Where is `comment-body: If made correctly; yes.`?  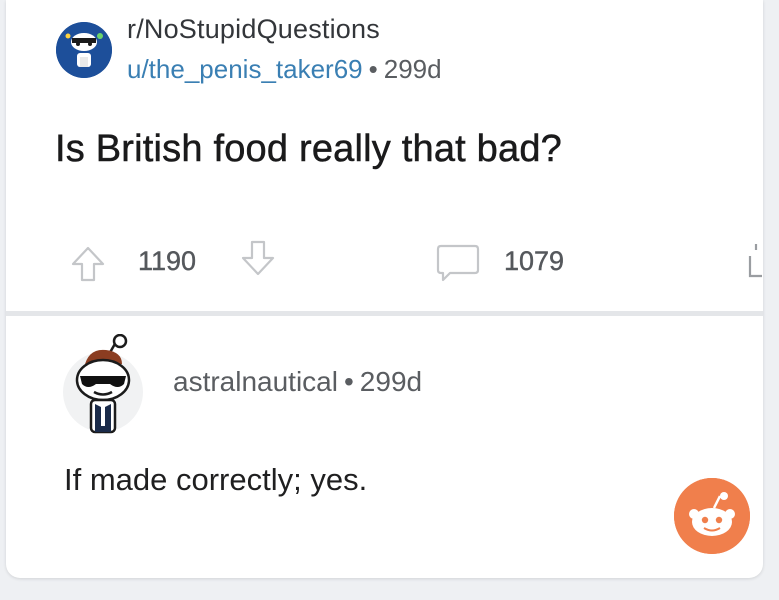 comment-body: If made correctly; yes. is located at coordinates (216, 479).